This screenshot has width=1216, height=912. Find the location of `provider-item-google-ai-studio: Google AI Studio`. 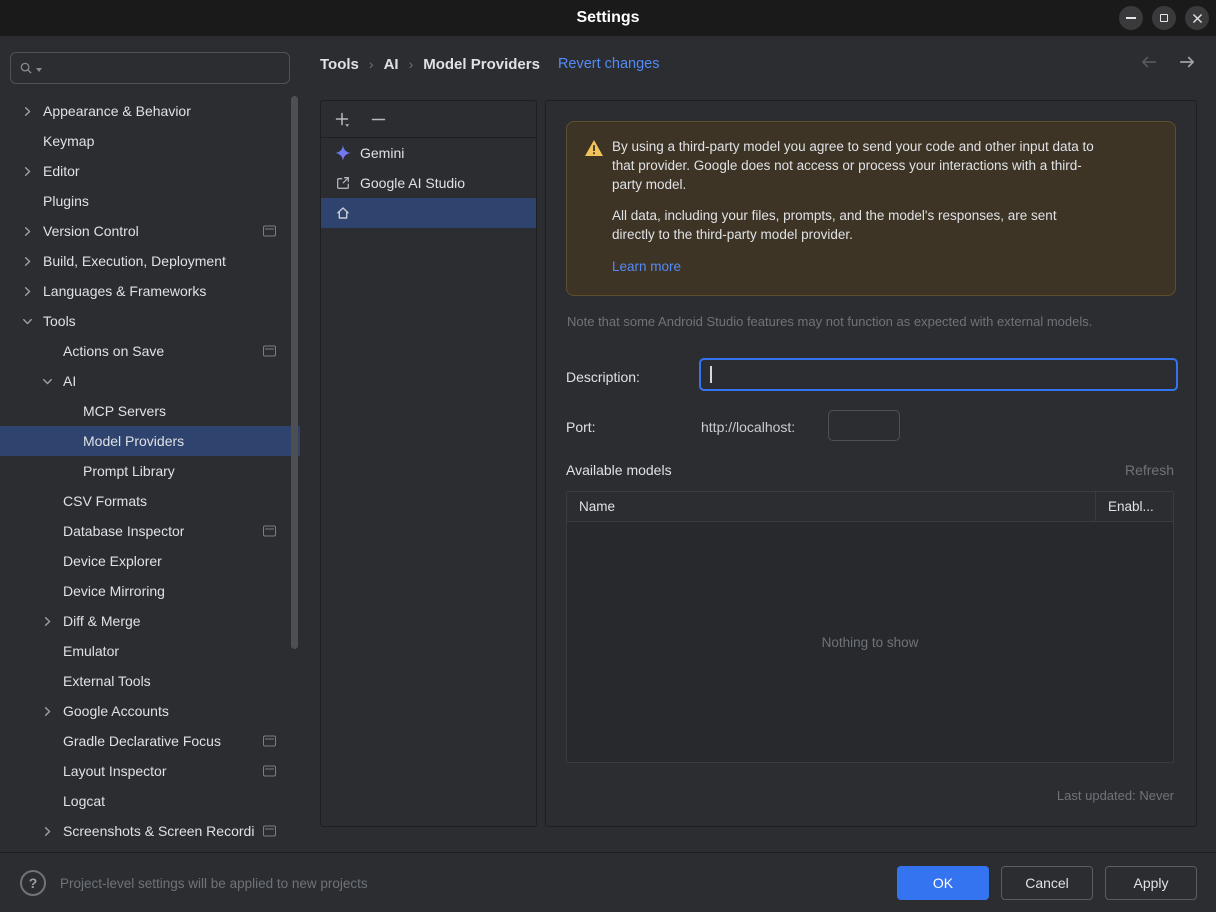

provider-item-google-ai-studio: Google AI Studio is located at coordinates (428, 183).